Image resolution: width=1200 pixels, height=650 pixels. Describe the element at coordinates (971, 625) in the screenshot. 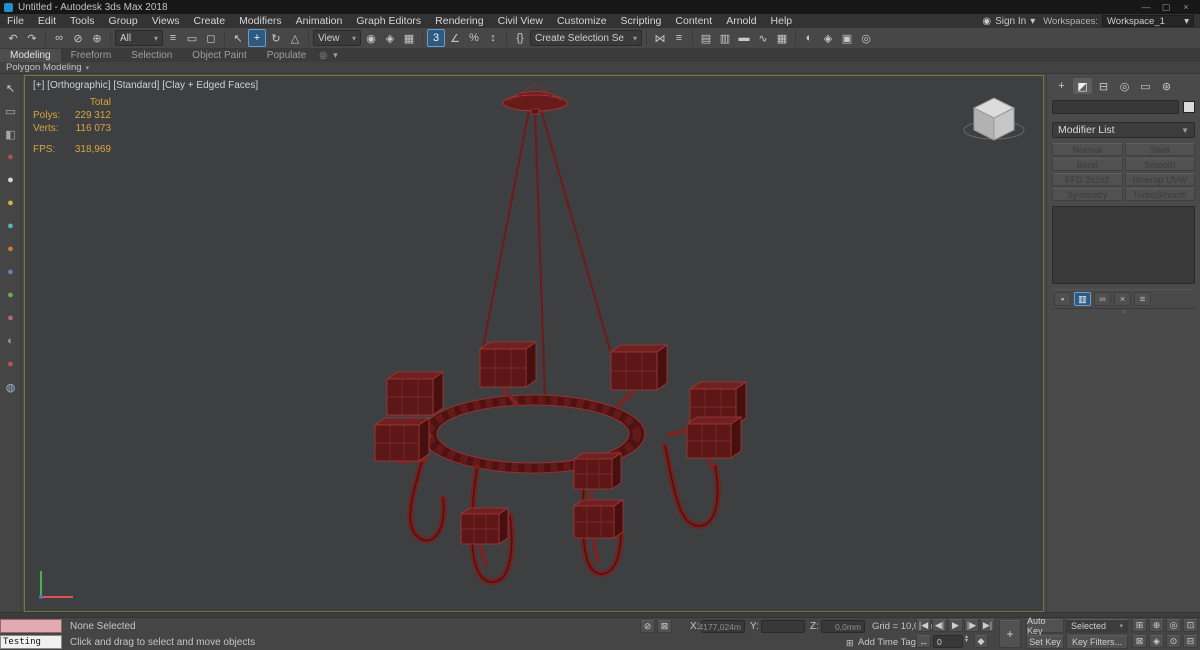

I see `next-frame-button: |▶` at that location.